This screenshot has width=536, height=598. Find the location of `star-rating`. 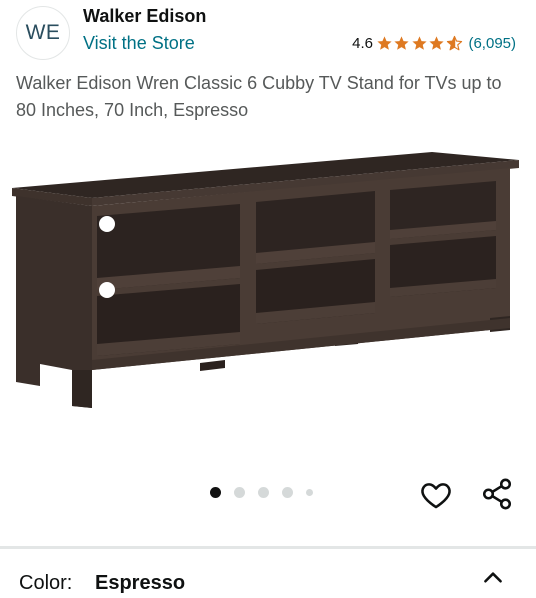

star-rating is located at coordinates (420, 43).